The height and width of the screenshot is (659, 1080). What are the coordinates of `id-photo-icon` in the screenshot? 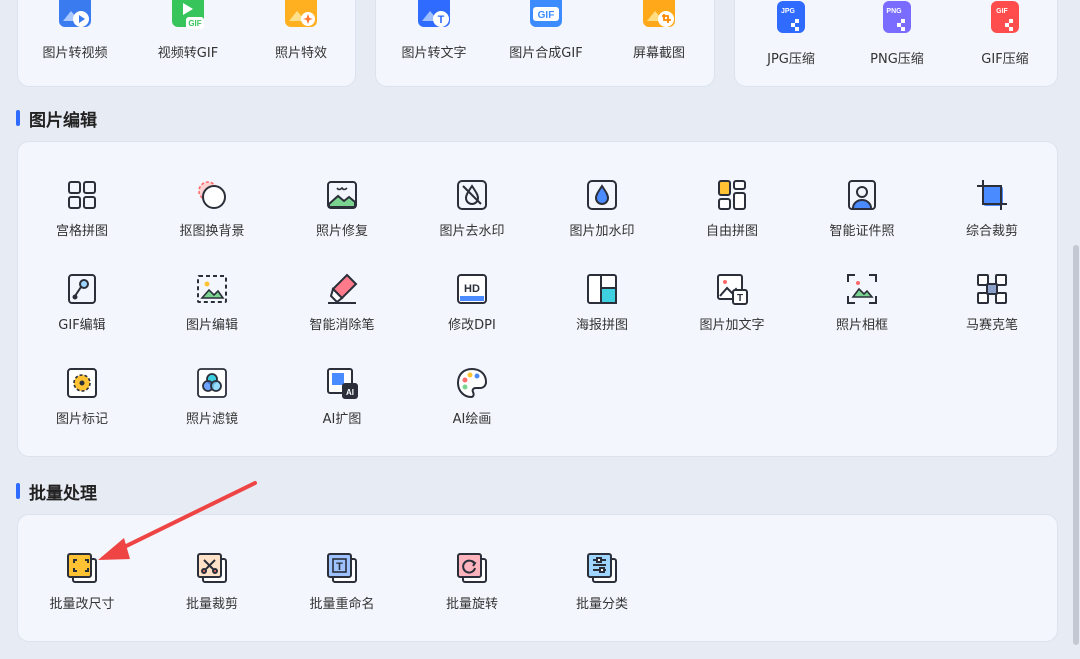 It's located at (862, 195).